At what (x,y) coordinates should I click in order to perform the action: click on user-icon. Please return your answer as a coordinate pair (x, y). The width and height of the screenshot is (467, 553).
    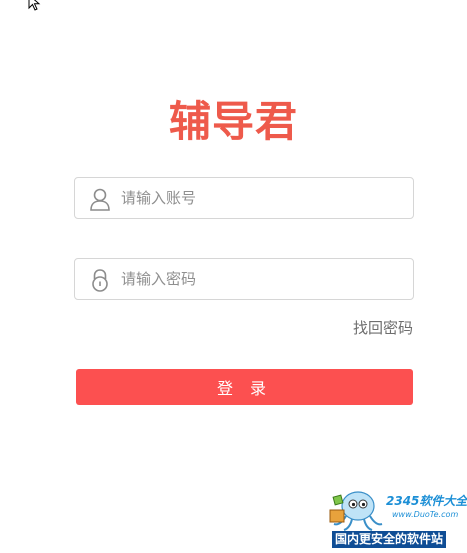
    Looking at the image, I should click on (100, 199).